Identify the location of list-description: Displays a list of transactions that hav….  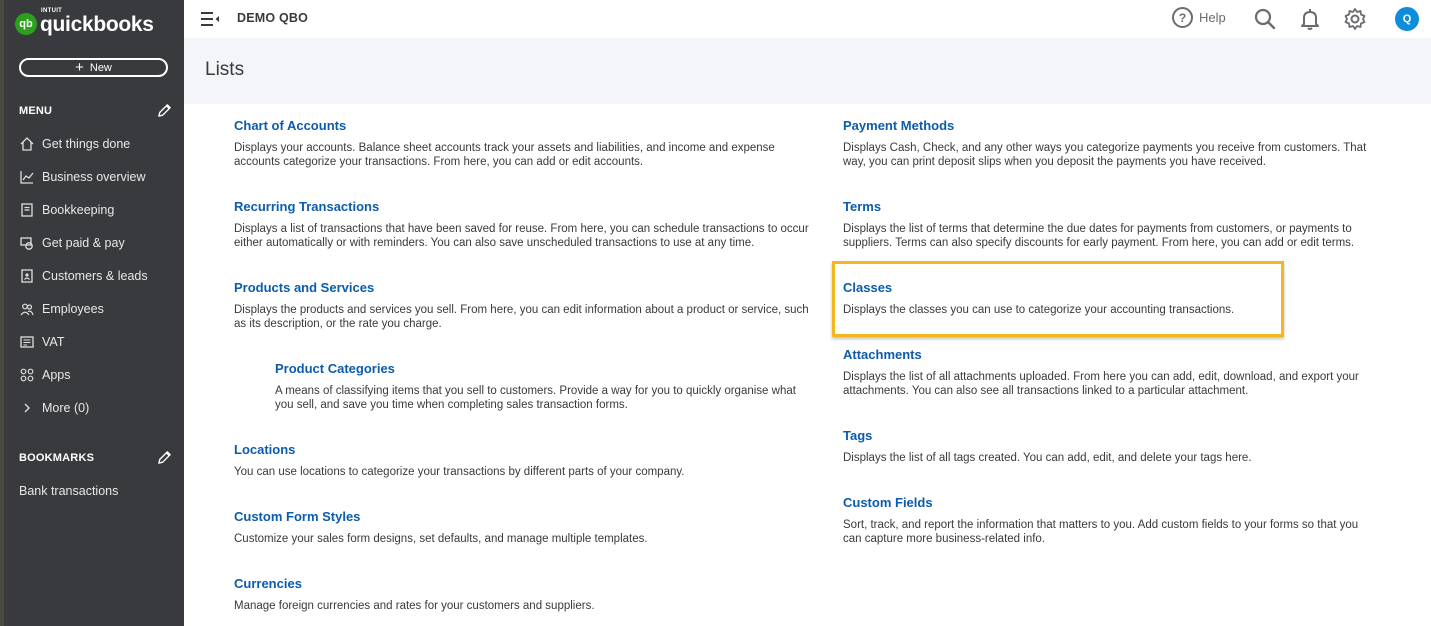
(521, 236).